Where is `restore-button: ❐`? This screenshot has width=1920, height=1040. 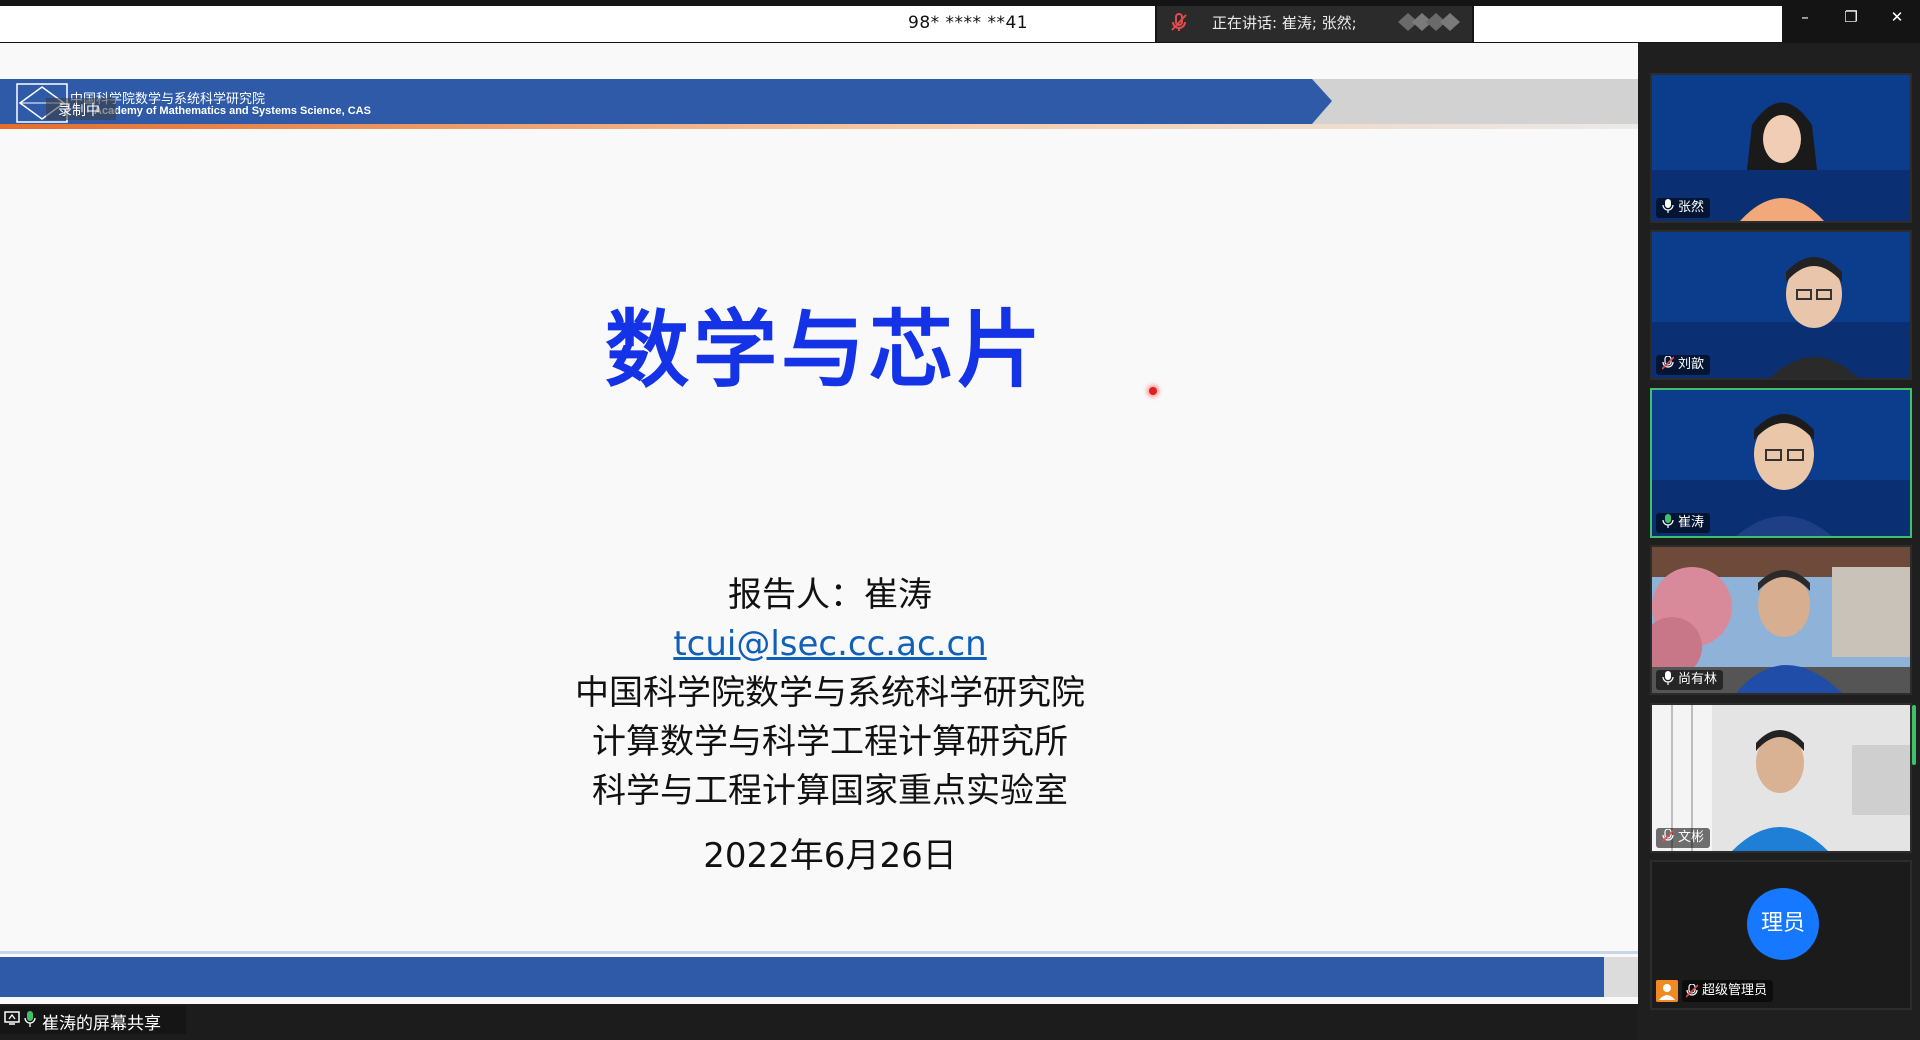 restore-button: ❐ is located at coordinates (1851, 17).